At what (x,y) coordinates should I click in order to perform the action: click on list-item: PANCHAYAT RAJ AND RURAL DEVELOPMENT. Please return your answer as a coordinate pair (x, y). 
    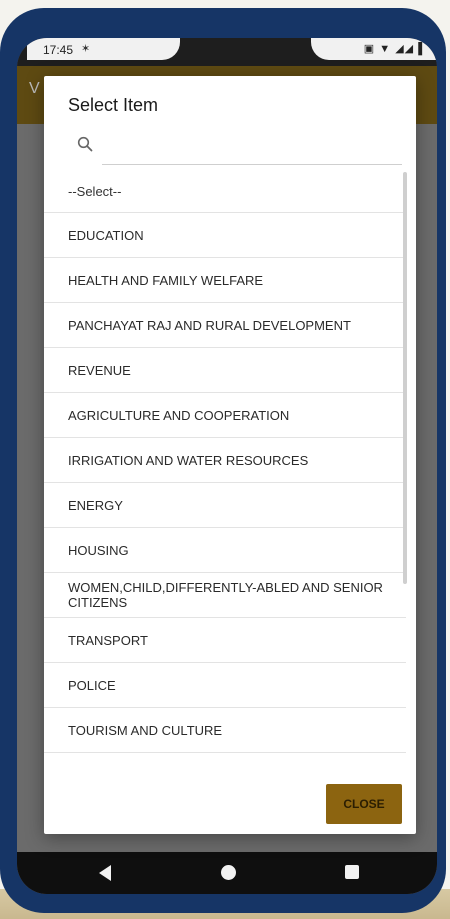
    Looking at the image, I should click on (225, 325).